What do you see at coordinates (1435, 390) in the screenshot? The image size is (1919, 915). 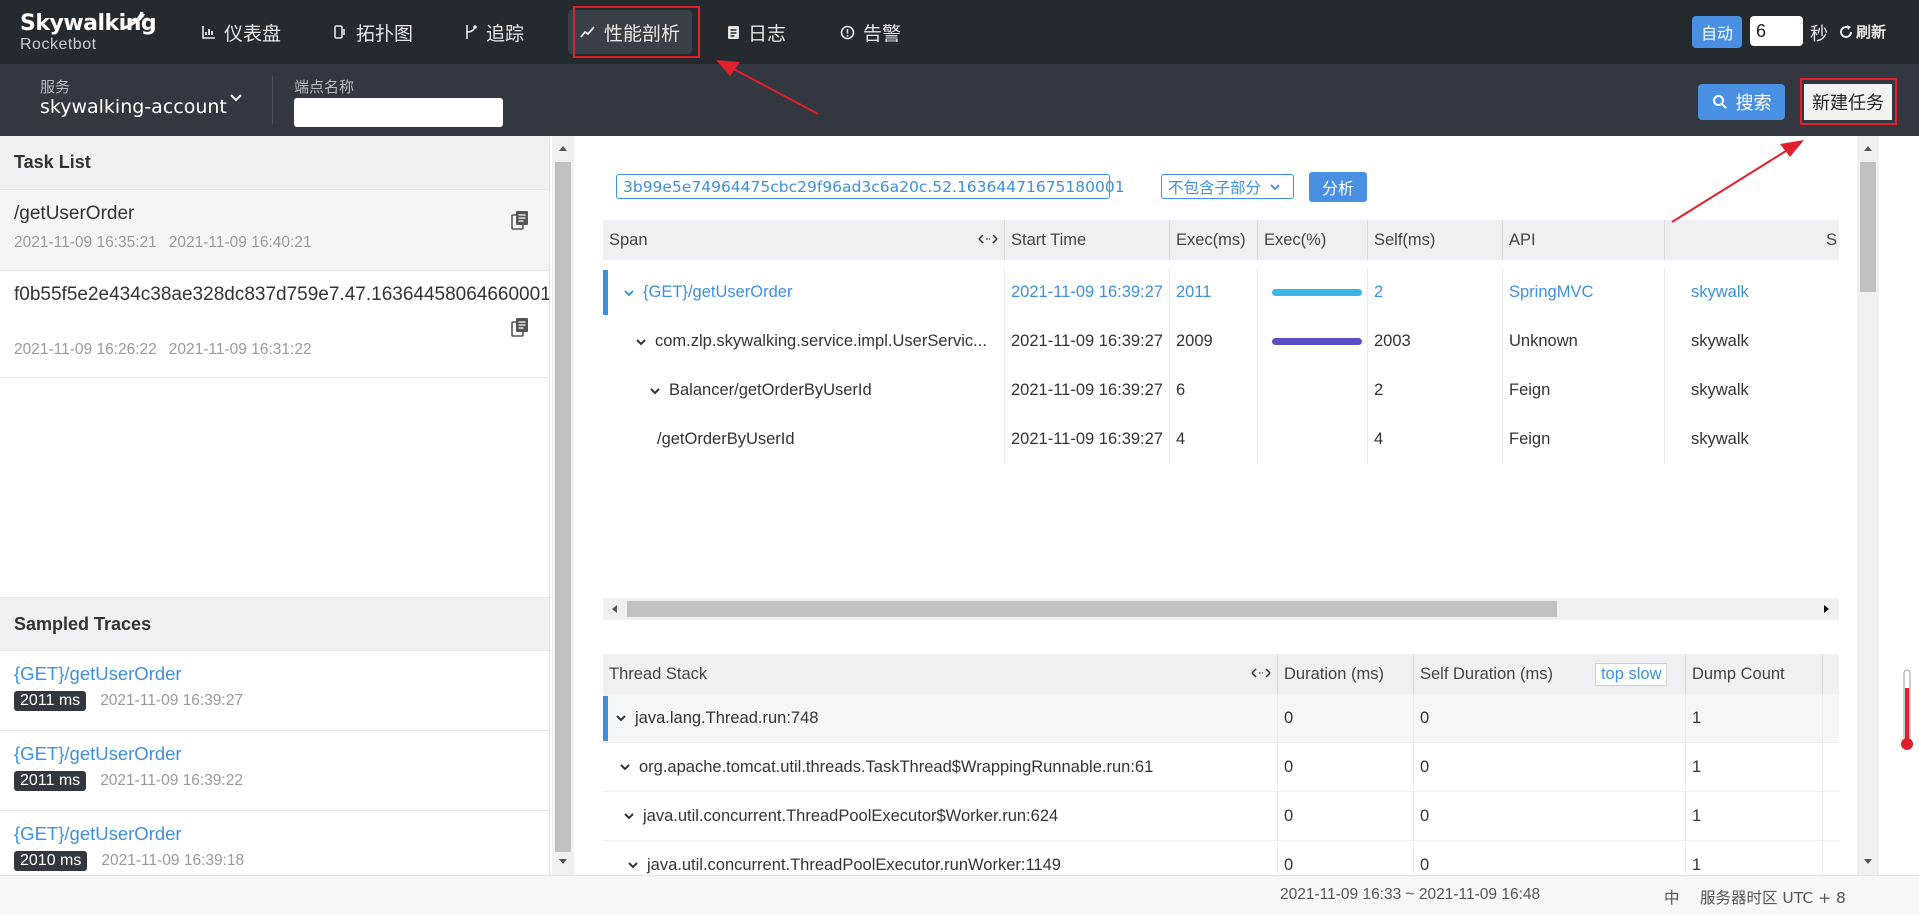 I see `span-self: 2` at bounding box center [1435, 390].